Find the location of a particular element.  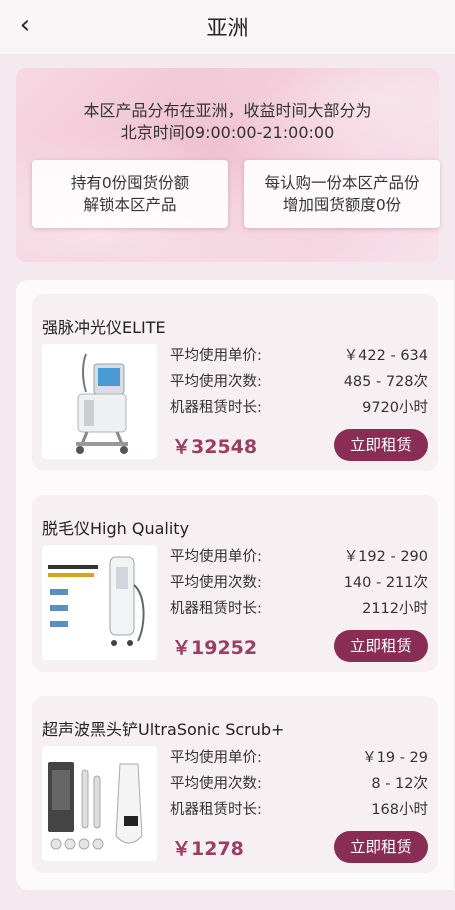

product-price: ￥19252 is located at coordinates (215, 648).